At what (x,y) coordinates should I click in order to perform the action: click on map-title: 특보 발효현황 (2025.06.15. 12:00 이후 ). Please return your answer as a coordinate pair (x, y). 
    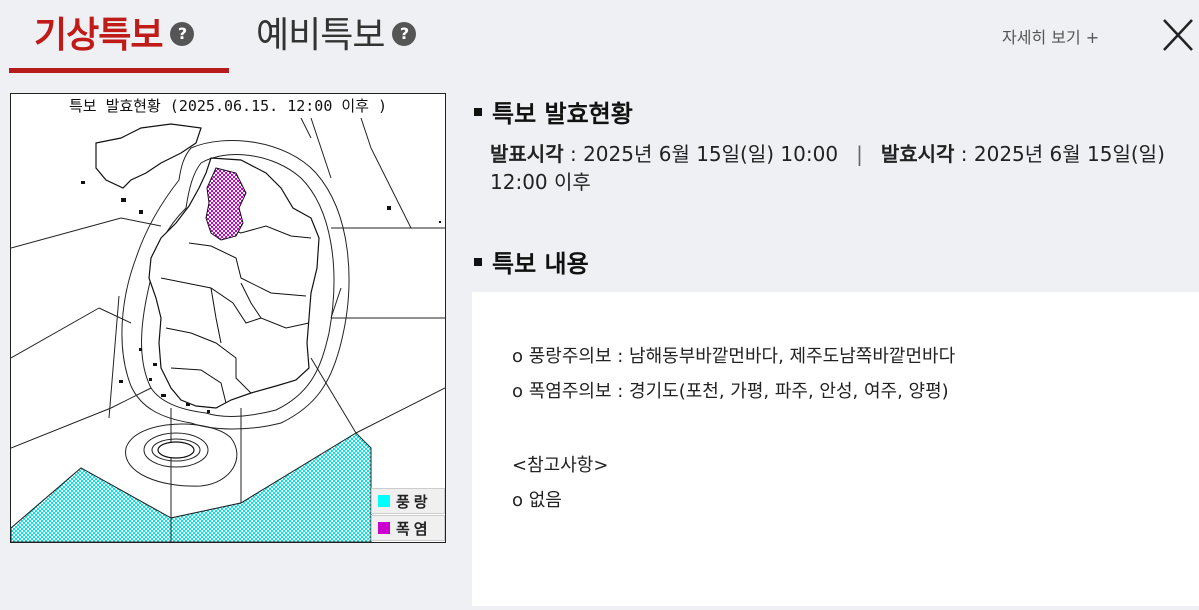
    Looking at the image, I should click on (228, 106).